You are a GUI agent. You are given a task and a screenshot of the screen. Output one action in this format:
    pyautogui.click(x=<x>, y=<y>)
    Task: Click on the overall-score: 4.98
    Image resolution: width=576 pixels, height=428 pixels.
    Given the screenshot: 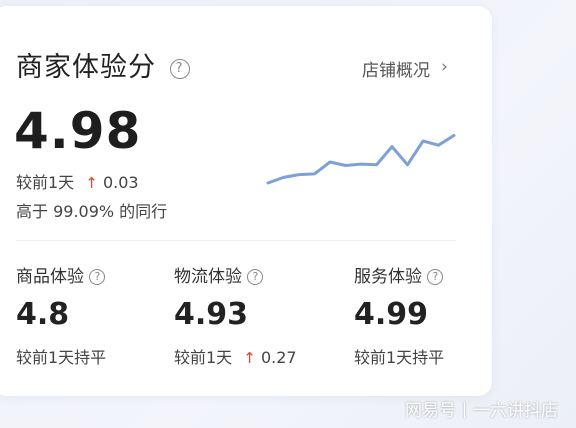 What is the action you would take?
    pyautogui.click(x=78, y=131)
    